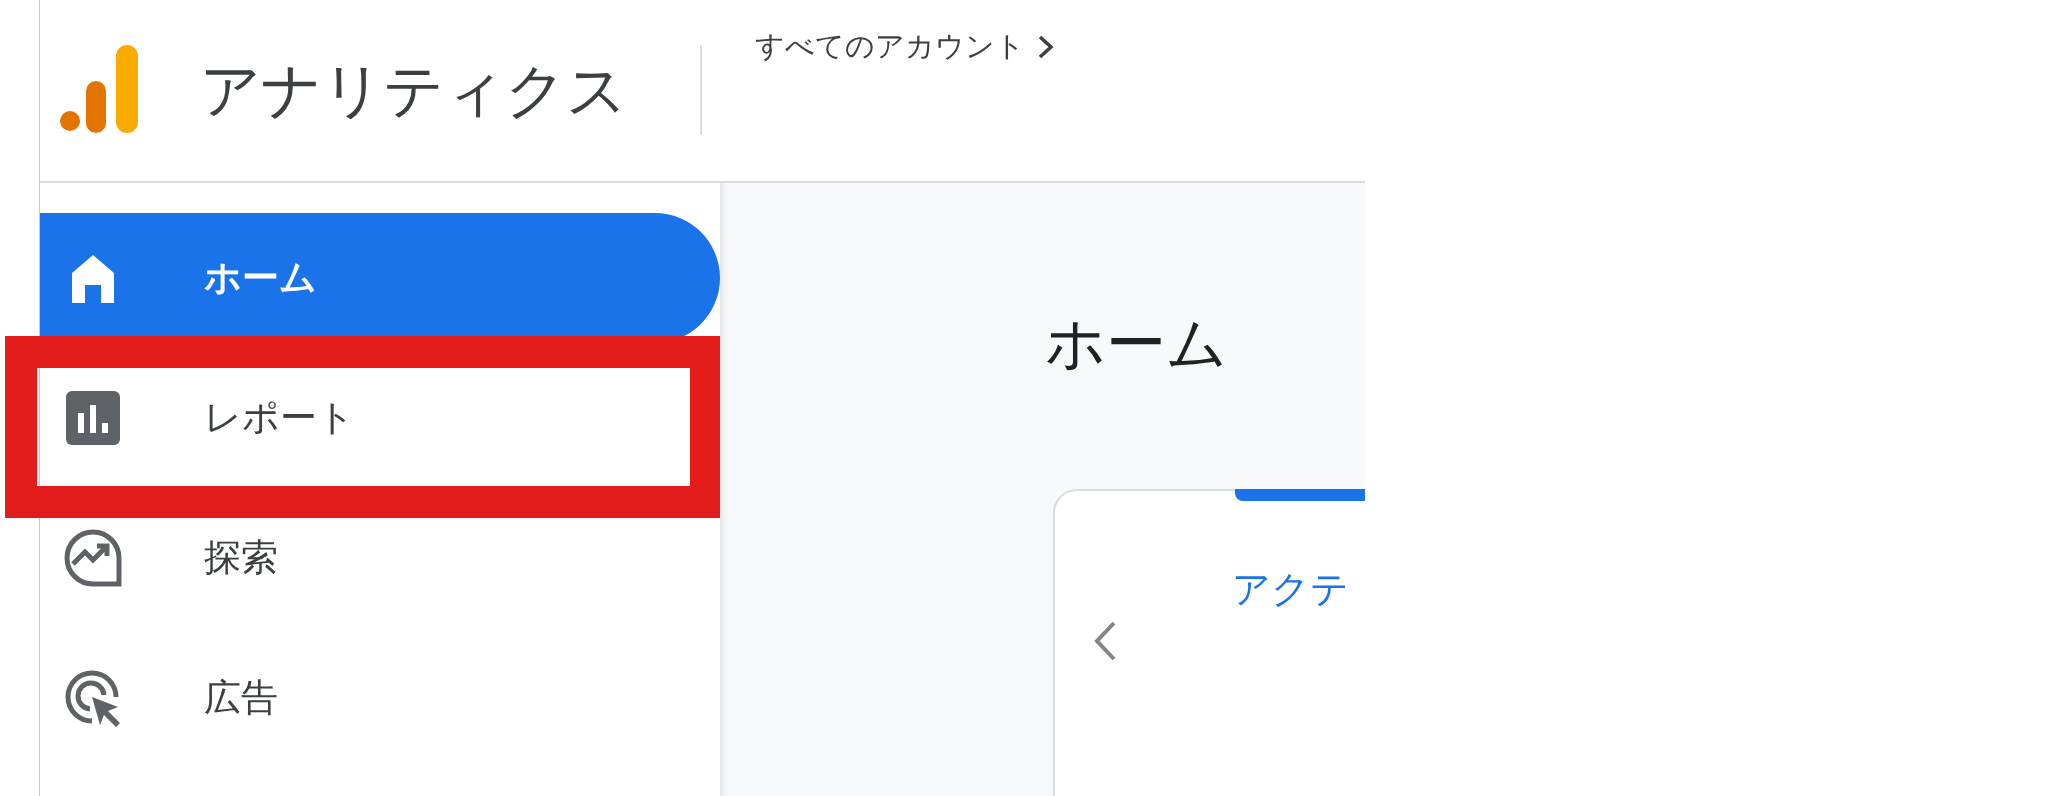 This screenshot has height=796, width=2048. I want to click on analytics-logo-icon, so click(99, 89).